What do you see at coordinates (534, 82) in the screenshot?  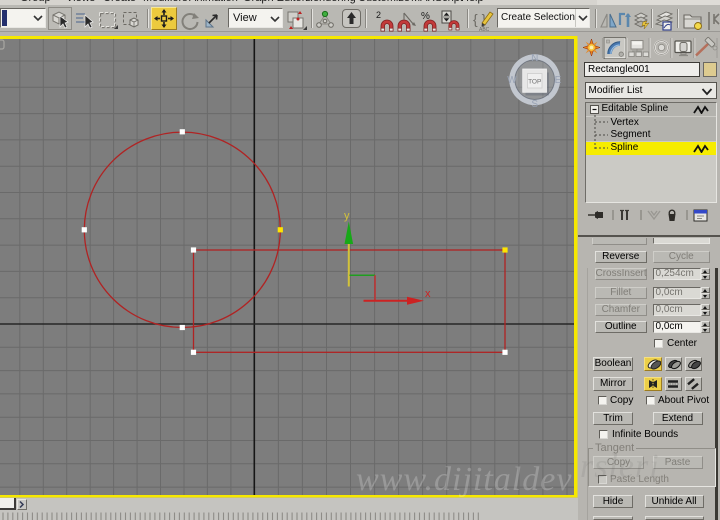 I see `svg-text: TOP` at bounding box center [534, 82].